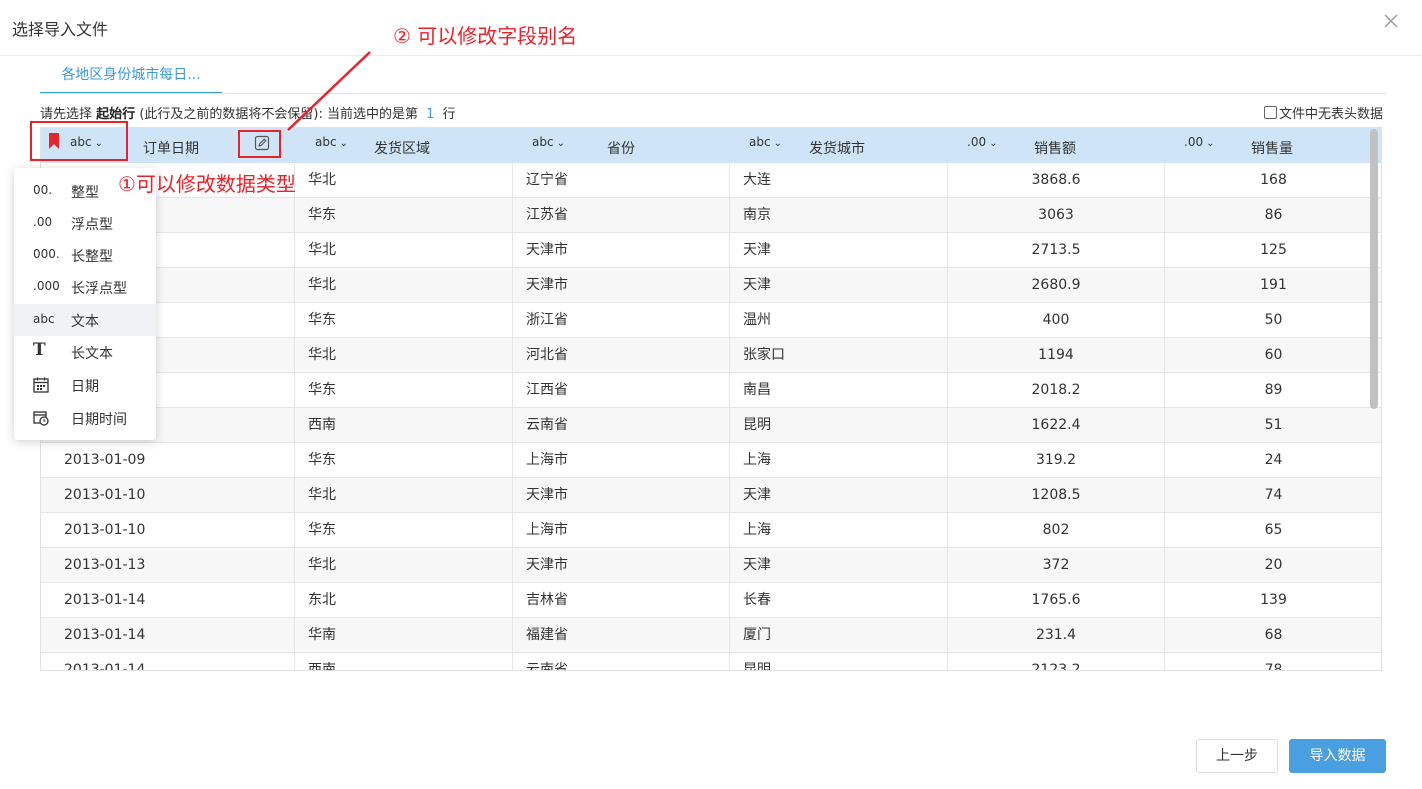 Image resolution: width=1422 pixels, height=789 pixels. I want to click on table-row: 2013-01-14 西南 云南省 昆明 2123.2 78, so click(711, 662).